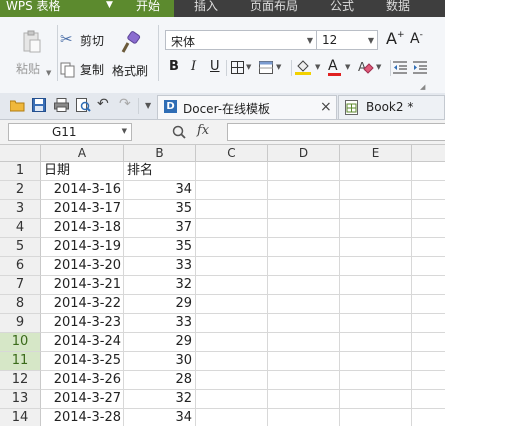 The height and width of the screenshot is (426, 517). I want to click on decrease-indent-button, so click(401, 67).